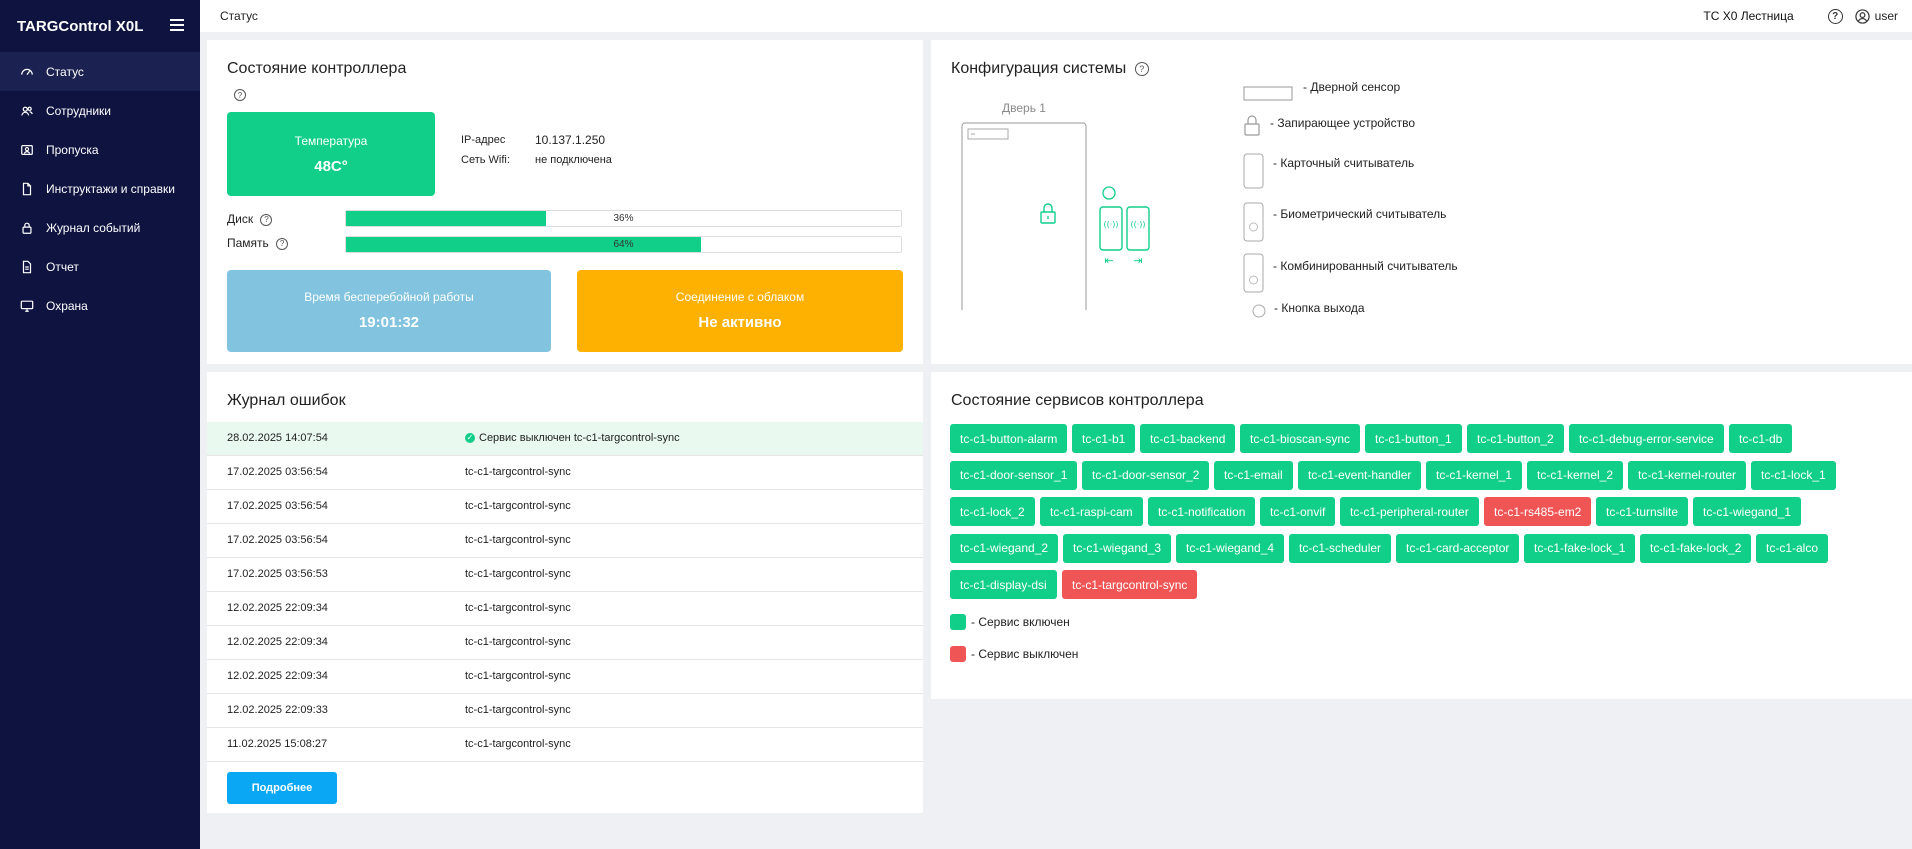 This screenshot has width=1912, height=849. What do you see at coordinates (1360, 475) in the screenshot?
I see `service-badge: tc-c1-event-handler` at bounding box center [1360, 475].